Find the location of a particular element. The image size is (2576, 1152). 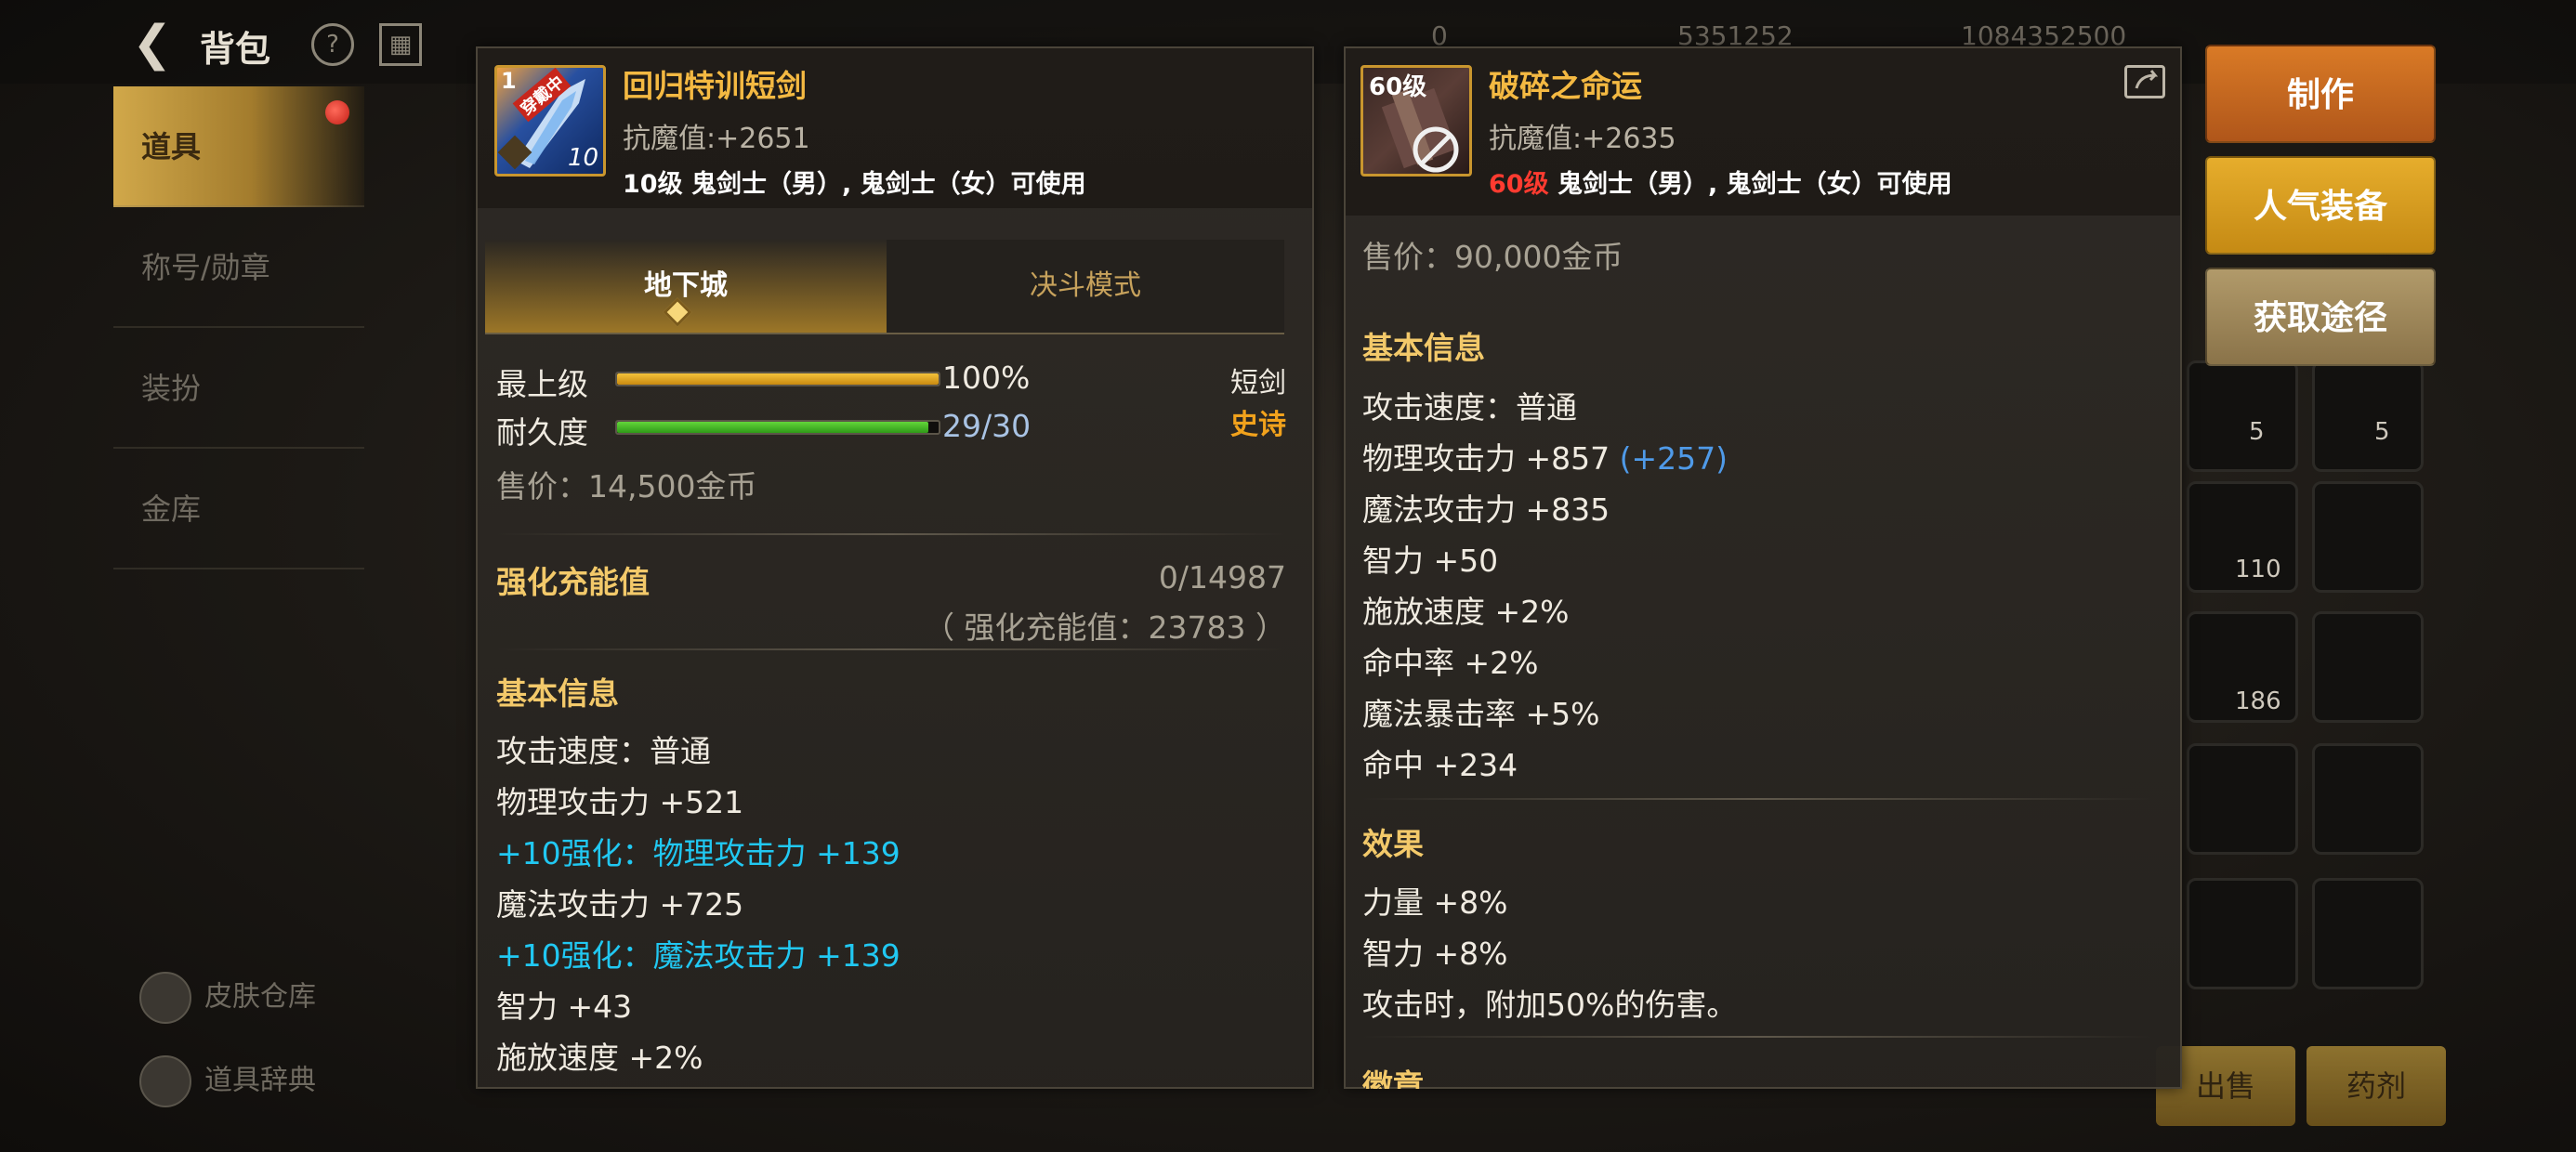

stat-line: 智力 +43 is located at coordinates (564, 1006).